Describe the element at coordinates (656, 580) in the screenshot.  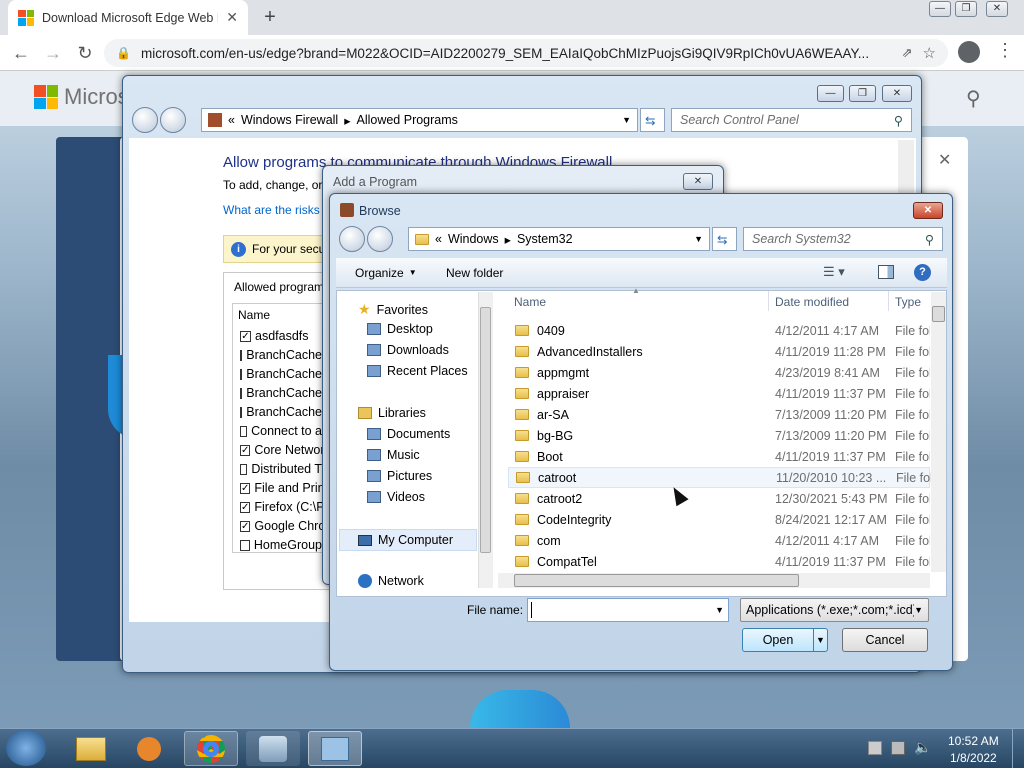
I see `h-scroll-thumb` at that location.